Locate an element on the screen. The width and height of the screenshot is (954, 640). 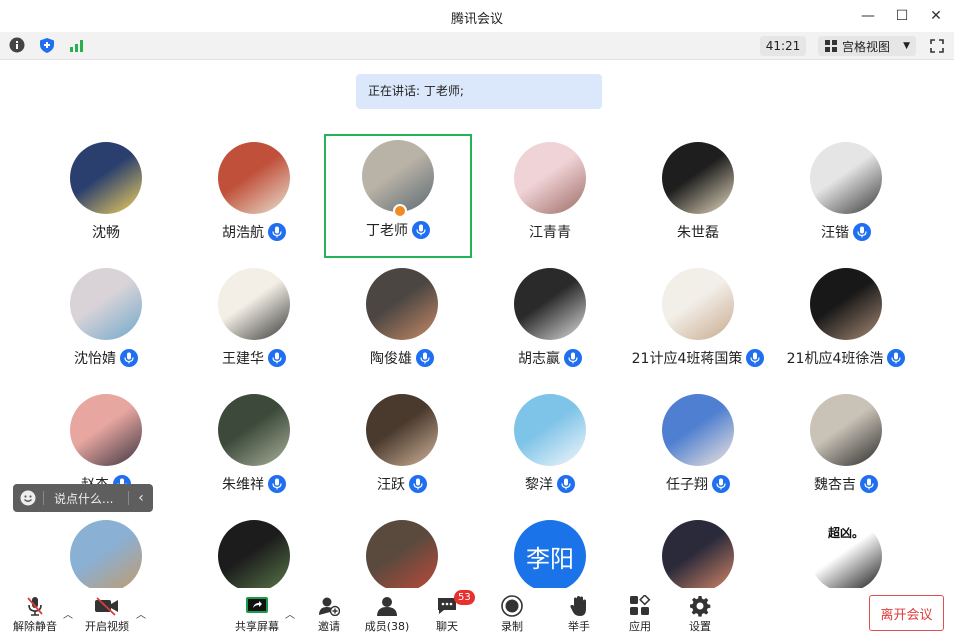
participant-tile: 丁老师 is located at coordinates (398, 196).